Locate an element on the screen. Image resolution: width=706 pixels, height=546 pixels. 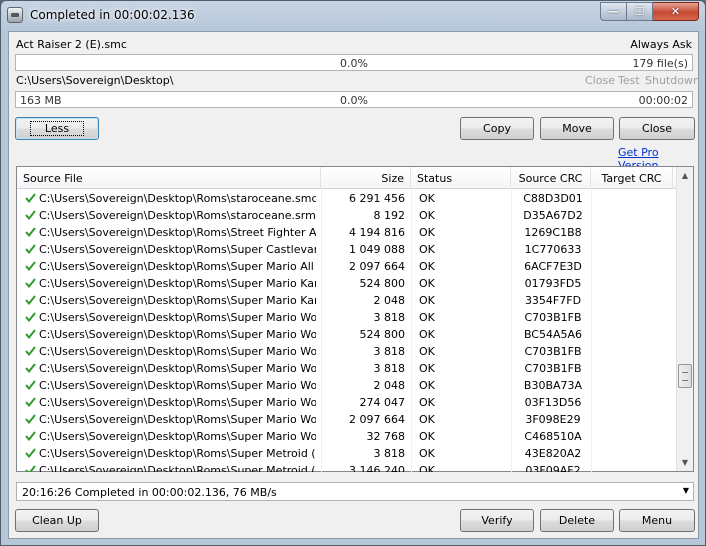
source-crc-cell: D35A67D2 is located at coordinates (553, 215).